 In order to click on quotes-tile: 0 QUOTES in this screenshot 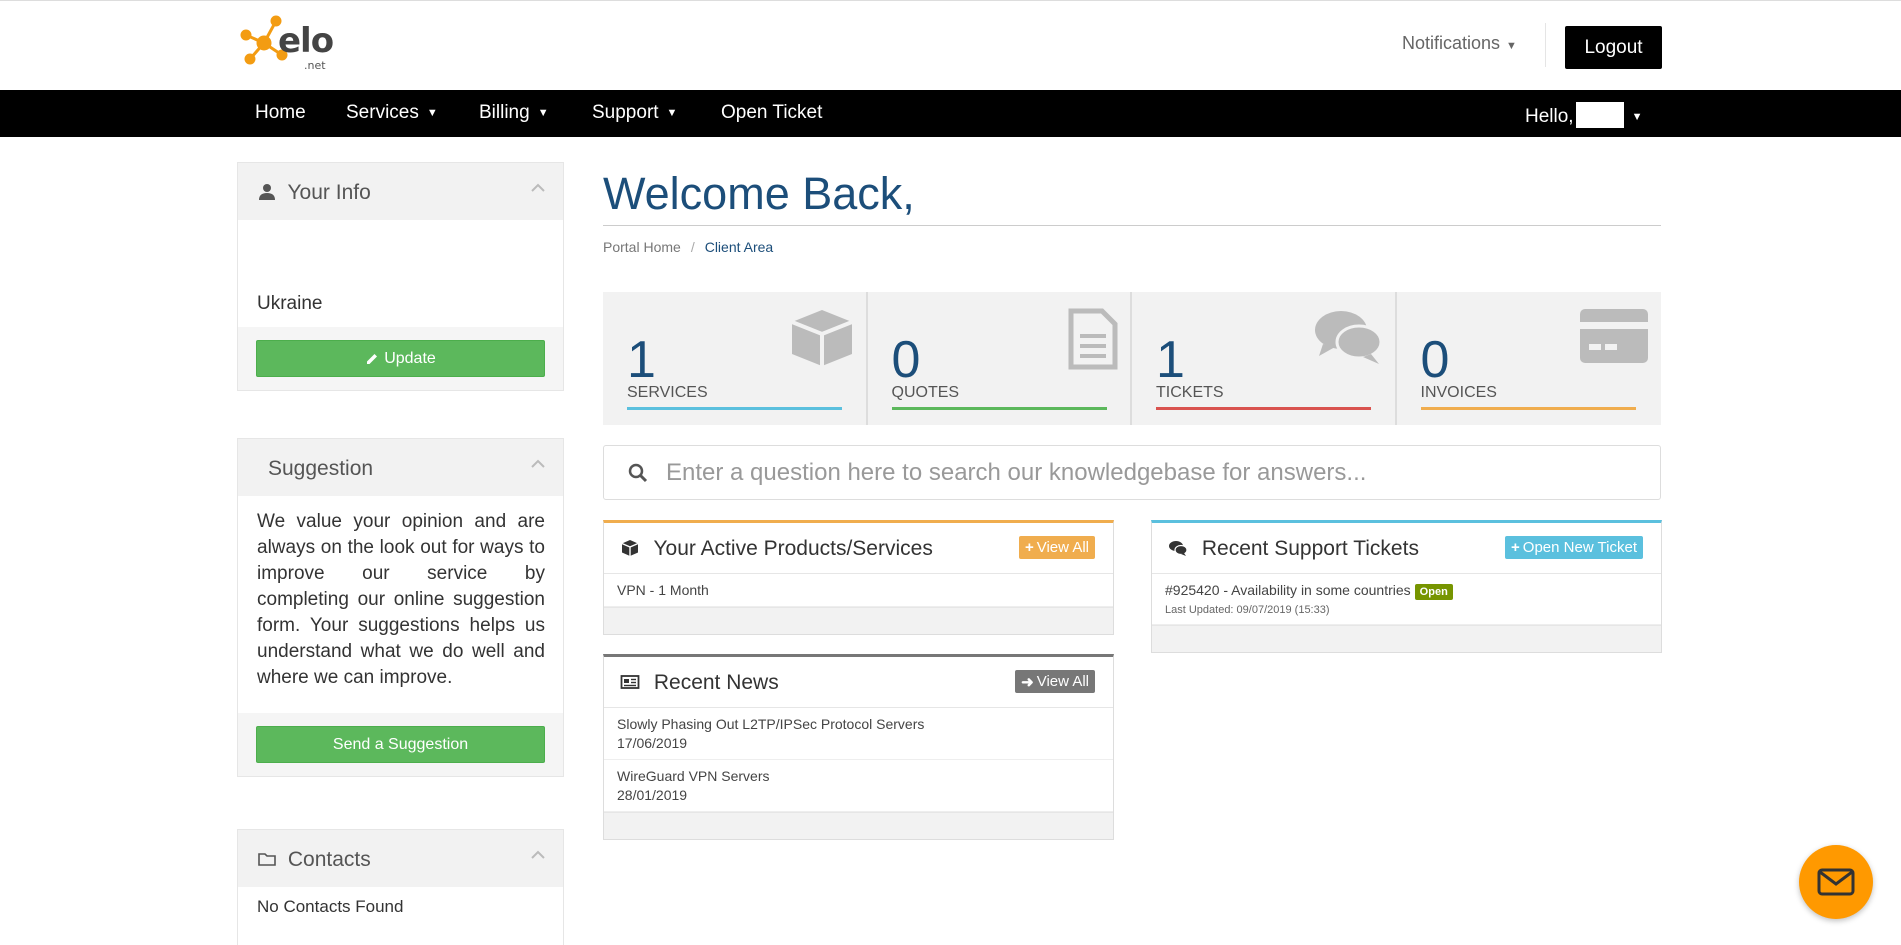, I will do `click(1000, 358)`.